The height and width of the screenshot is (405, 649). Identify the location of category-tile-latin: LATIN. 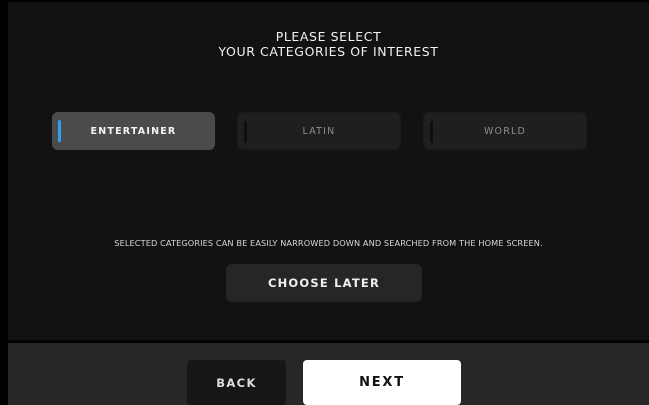
(319, 131).